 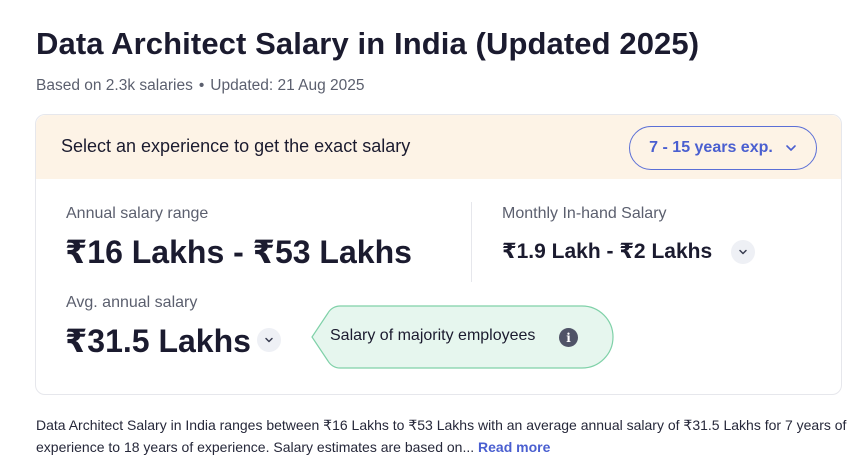 I want to click on experience-dropdown-label: 7 - 15 years exp., so click(x=711, y=147).